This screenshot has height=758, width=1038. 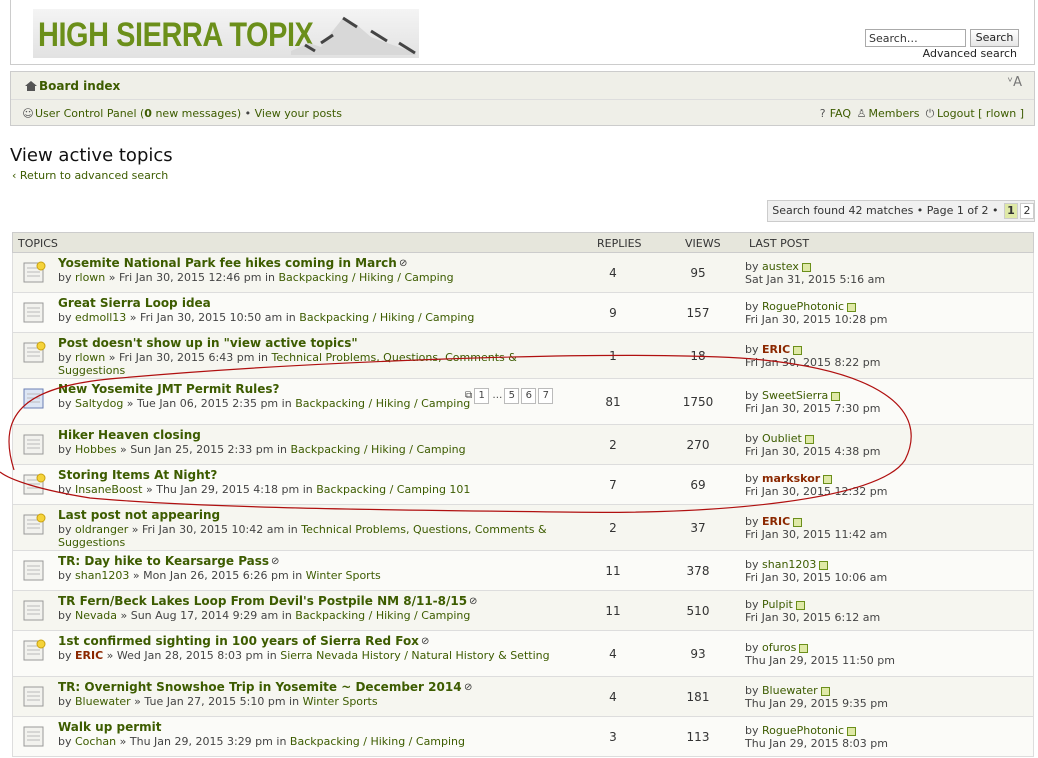 I want to click on faq-link: FAQ, so click(x=840, y=113).